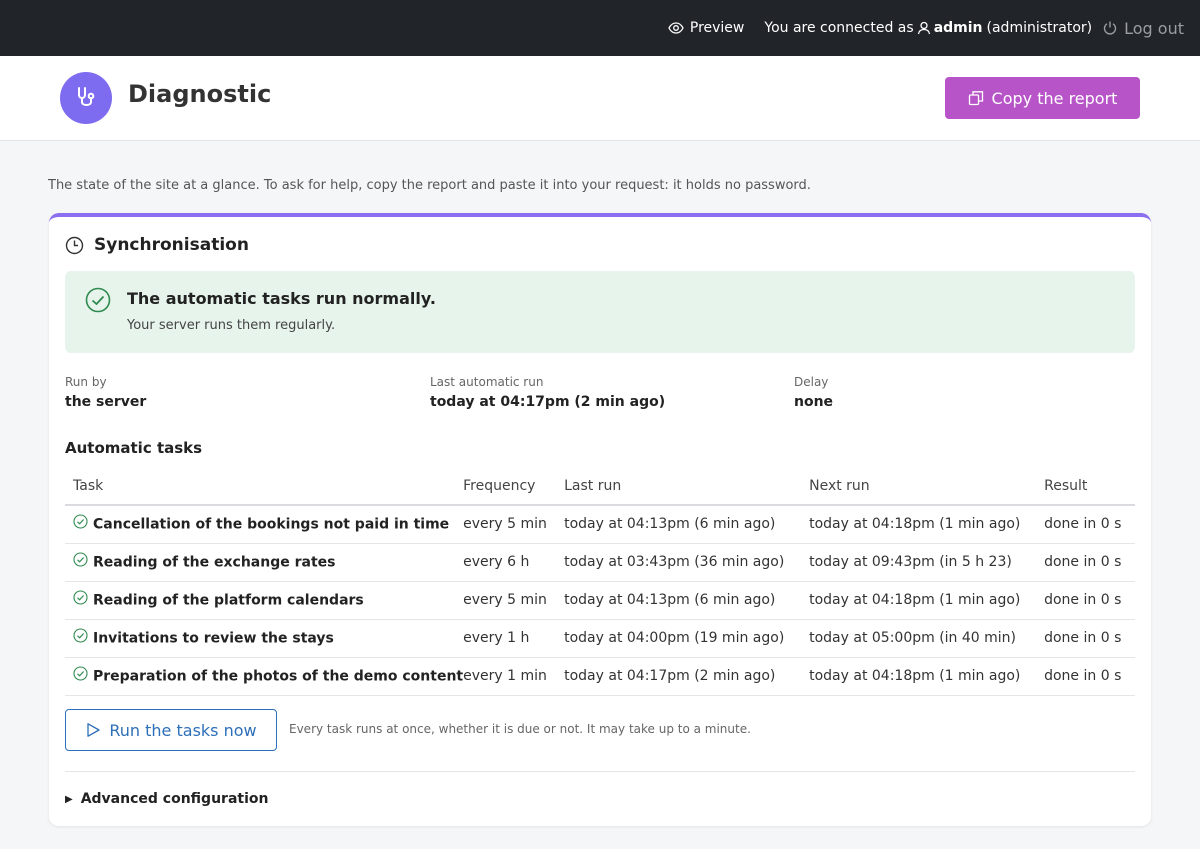 Image resolution: width=1200 pixels, height=849 pixels. I want to click on task-name-cell: Reading of the platform calendars, so click(264, 600).